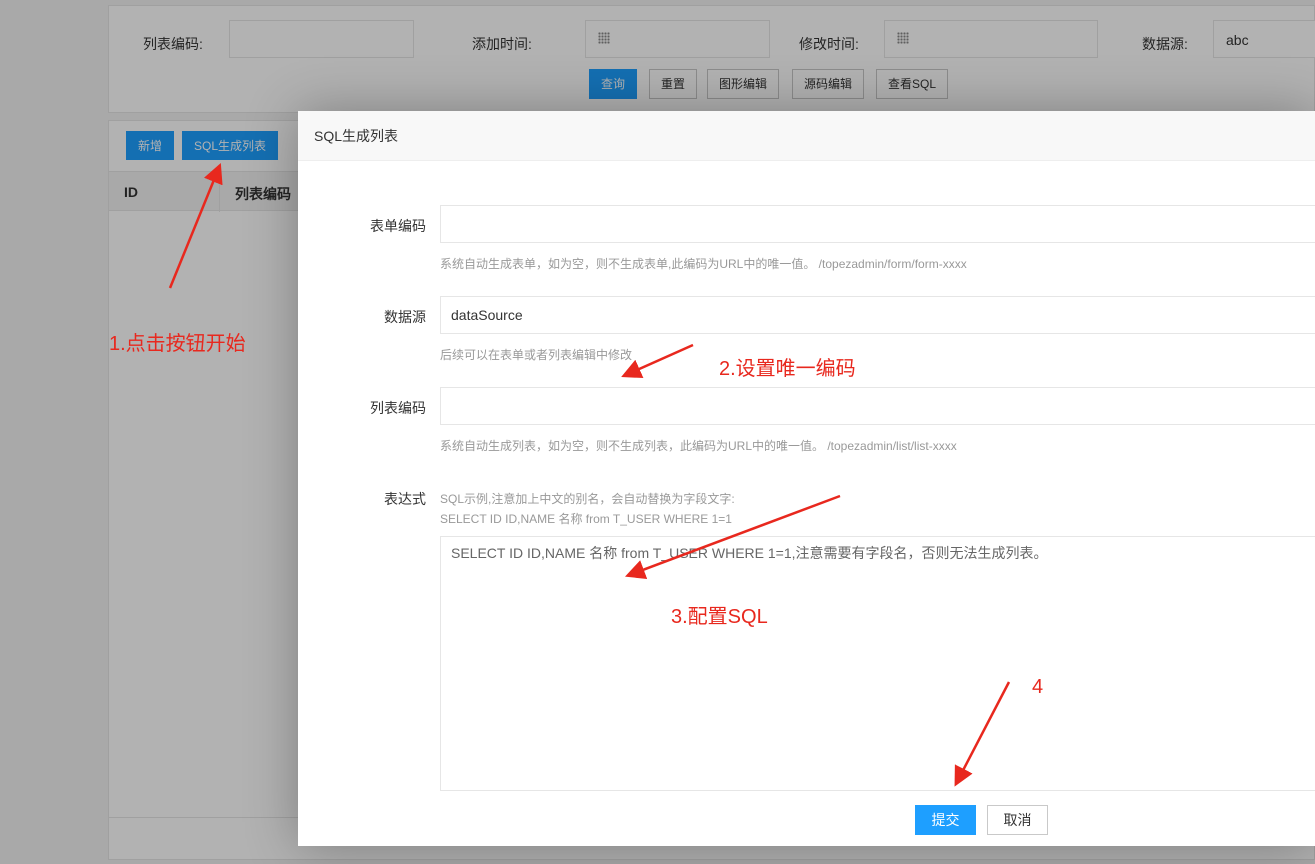  I want to click on annotation-step4: 4, so click(1038, 687).